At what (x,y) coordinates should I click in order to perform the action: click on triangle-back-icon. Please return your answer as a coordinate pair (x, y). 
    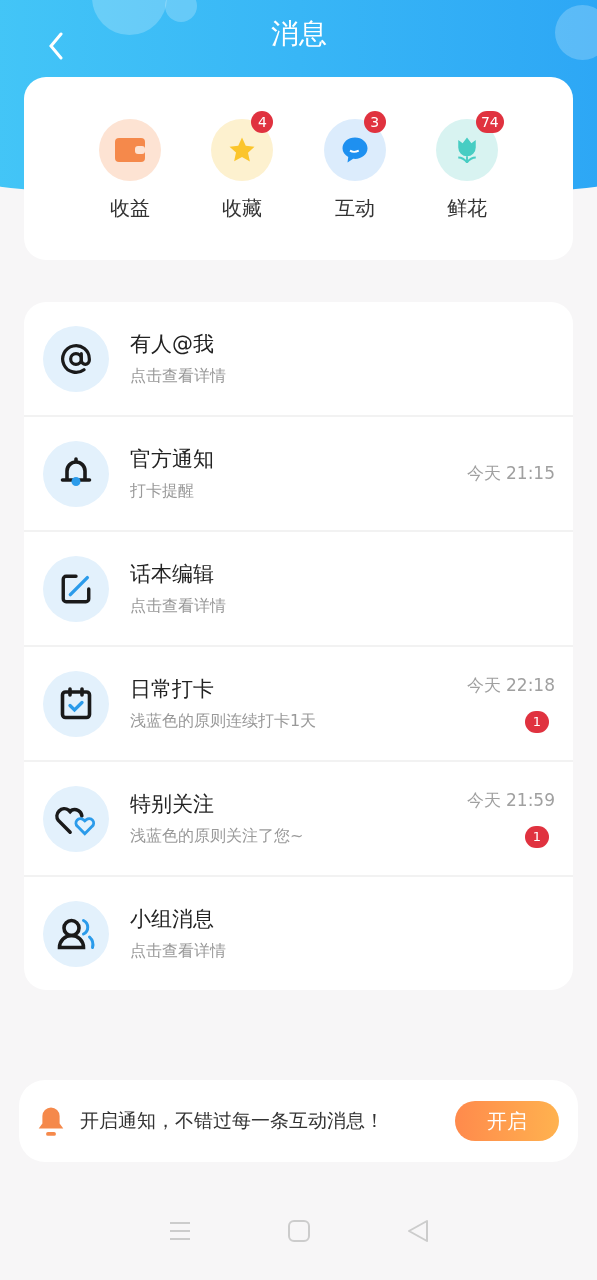
    Looking at the image, I should click on (417, 1231).